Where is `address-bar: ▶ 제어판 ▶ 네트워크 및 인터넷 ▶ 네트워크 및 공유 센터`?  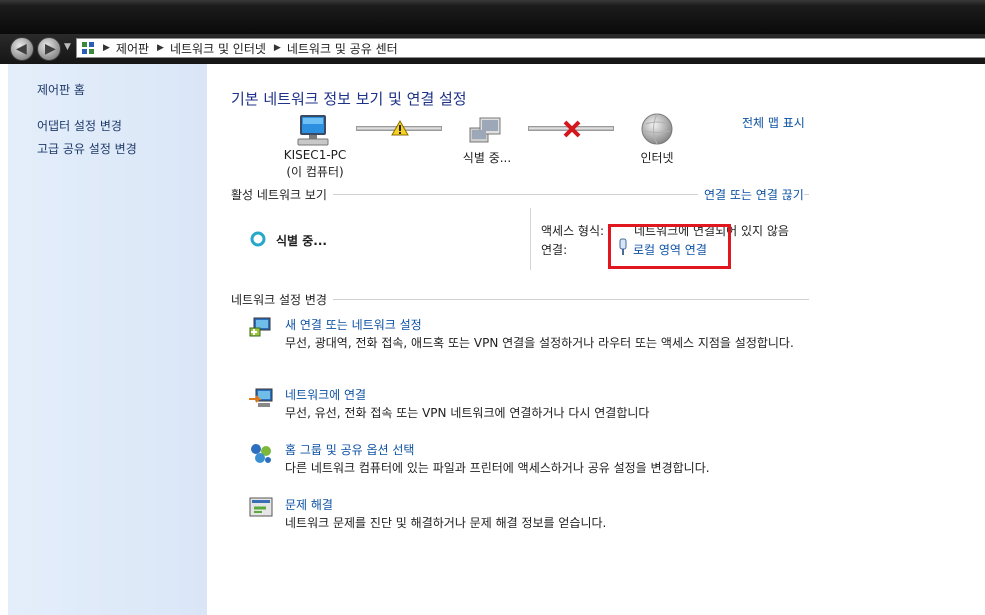 address-bar: ▶ 제어판 ▶ 네트워크 및 인터넷 ▶ 네트워크 및 공유 센터 is located at coordinates (530, 48).